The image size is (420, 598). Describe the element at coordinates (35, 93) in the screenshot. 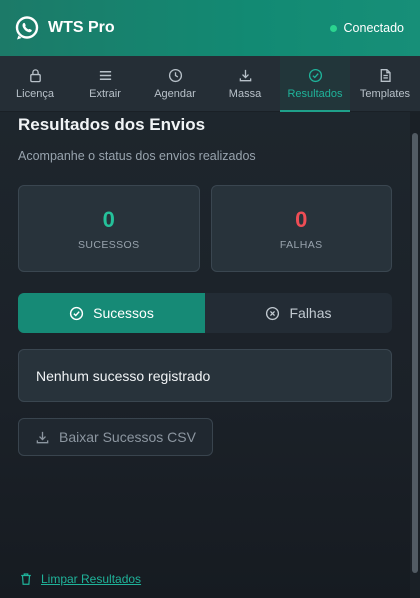

I see `tab-label: Licença` at that location.